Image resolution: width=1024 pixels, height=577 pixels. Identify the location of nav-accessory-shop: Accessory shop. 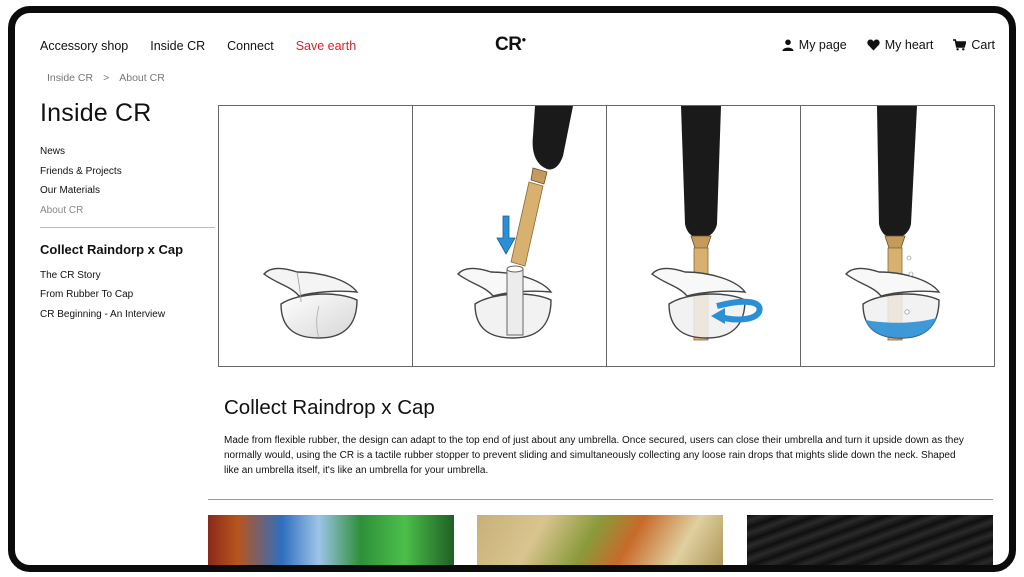
(84, 46).